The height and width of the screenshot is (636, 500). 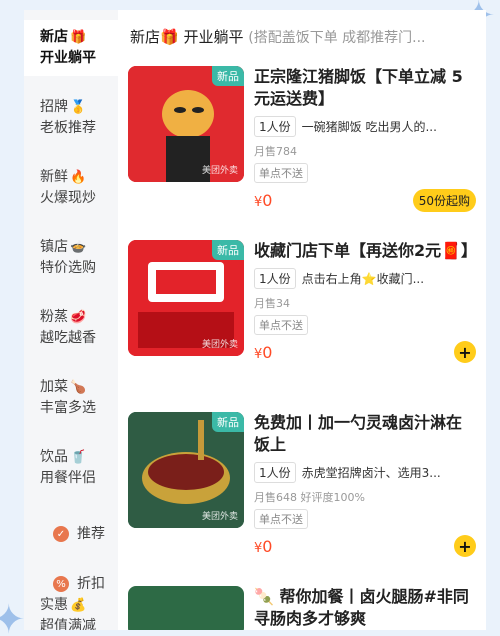 What do you see at coordinates (71, 118) in the screenshot?
I see `sidebar-item-signature: 招牌 🥇 老板推荐` at bounding box center [71, 118].